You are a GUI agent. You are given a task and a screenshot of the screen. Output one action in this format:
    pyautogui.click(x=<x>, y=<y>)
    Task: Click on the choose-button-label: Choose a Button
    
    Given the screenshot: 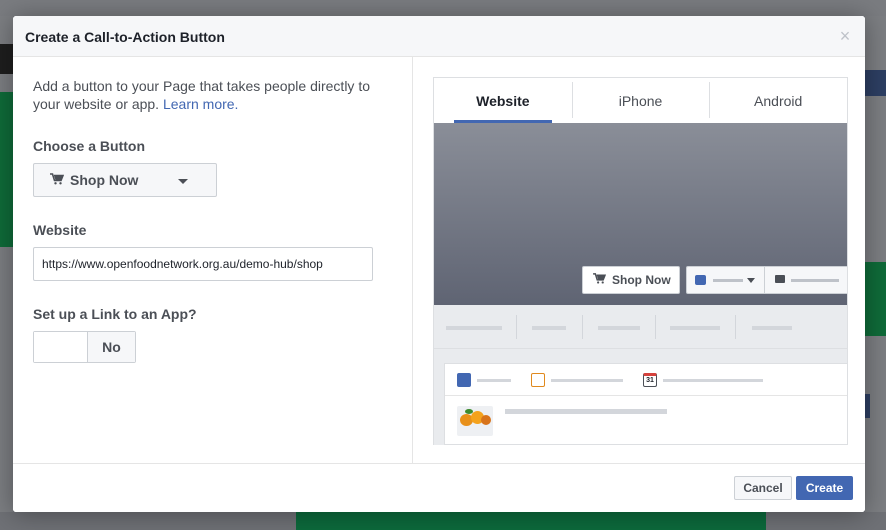 What is the action you would take?
    pyautogui.click(x=89, y=146)
    